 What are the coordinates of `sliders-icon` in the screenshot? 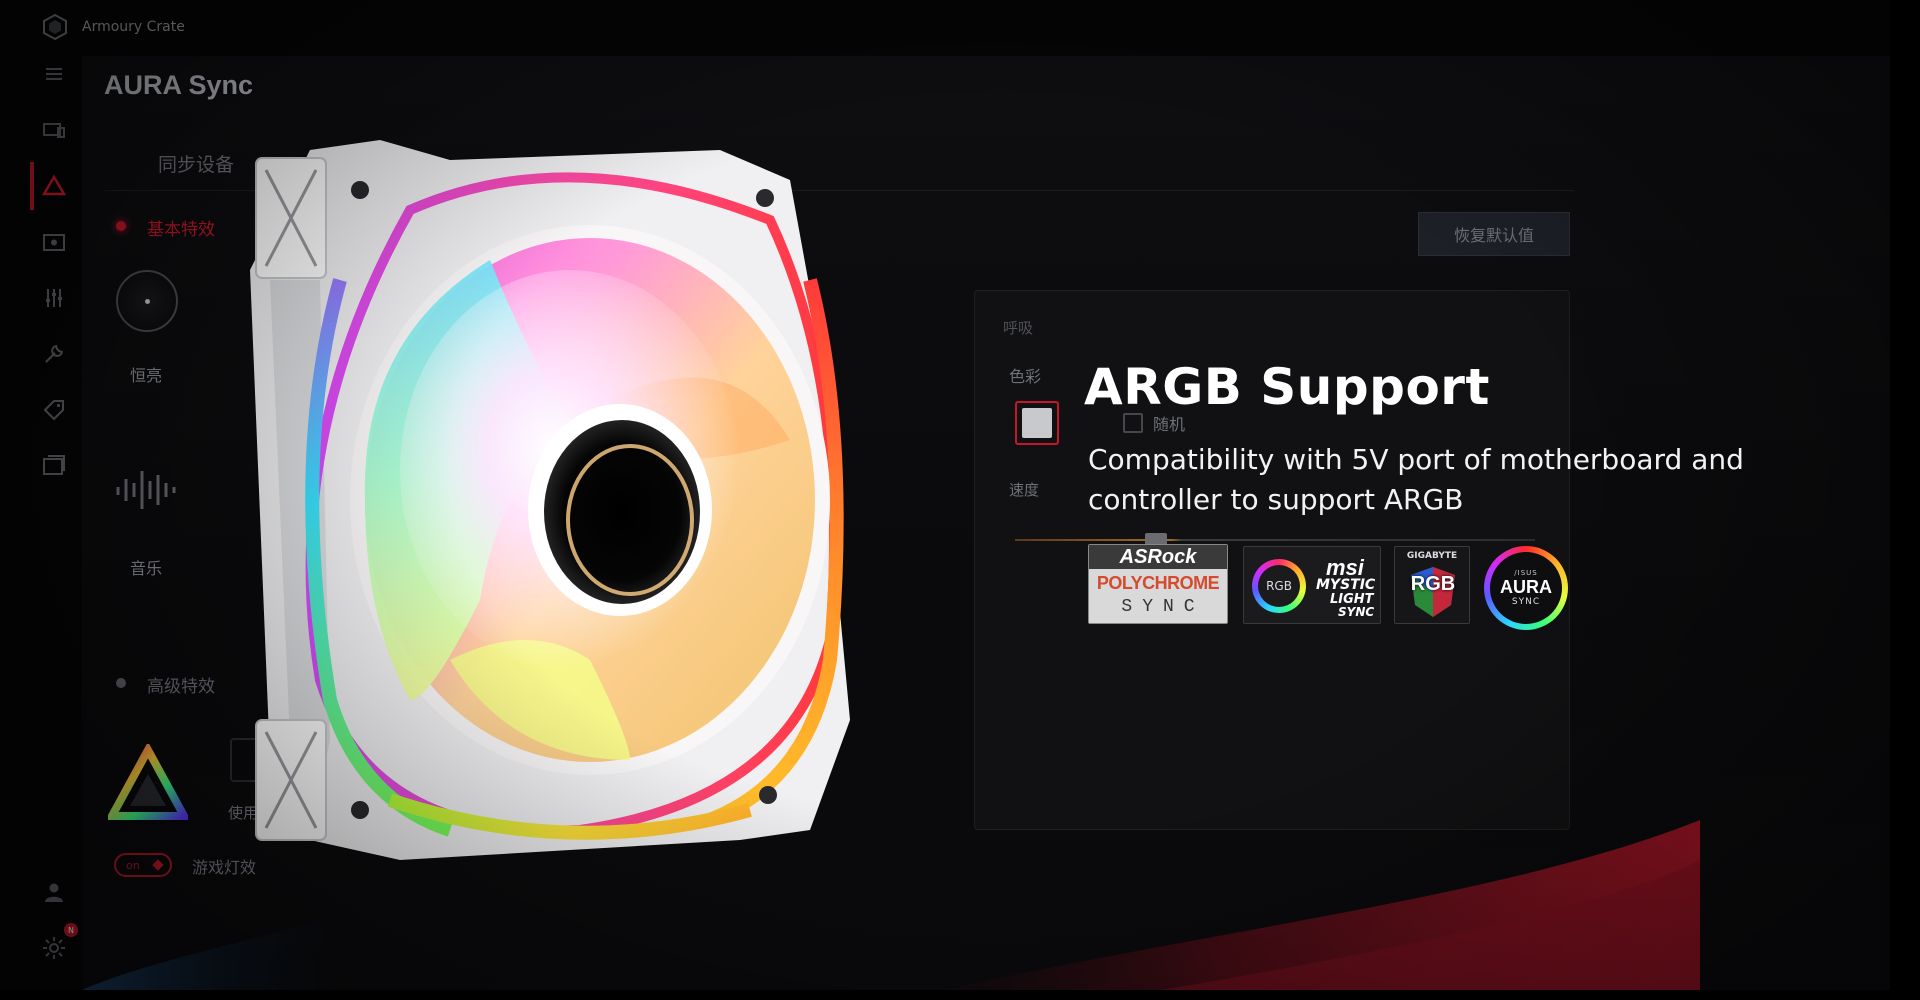 It's located at (54, 298).